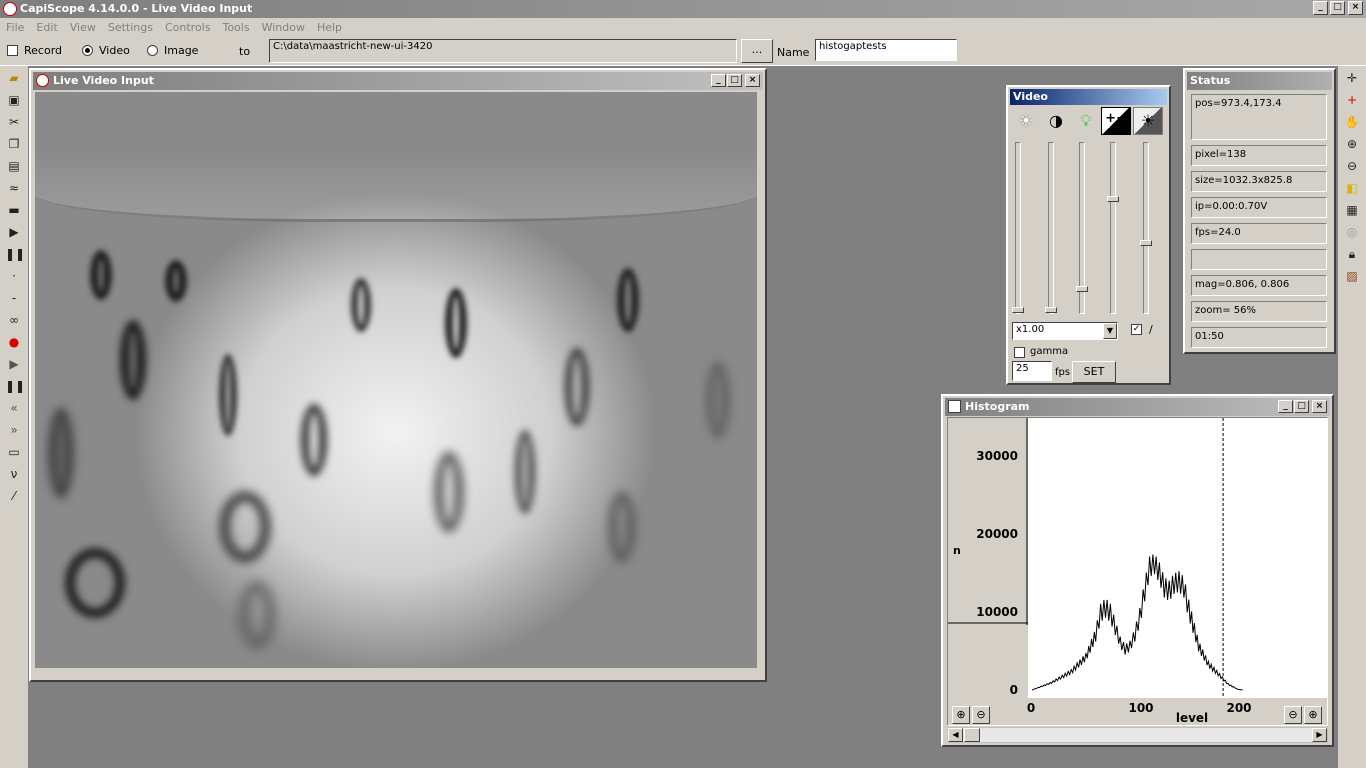  I want to click on auto-exposure-icon: ☀, so click(1148, 121).